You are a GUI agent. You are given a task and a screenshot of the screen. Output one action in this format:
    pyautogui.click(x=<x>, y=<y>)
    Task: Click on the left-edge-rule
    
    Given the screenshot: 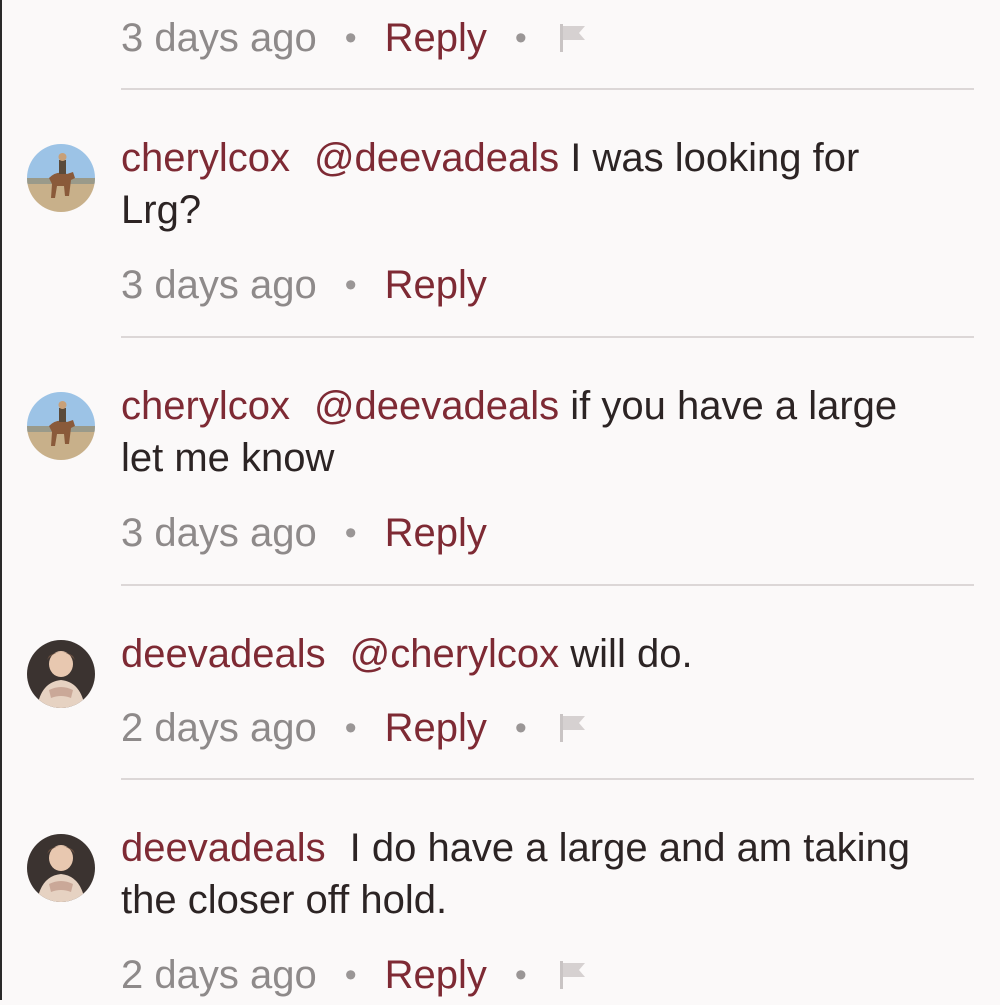 What is the action you would take?
    pyautogui.click(x=1, y=500)
    